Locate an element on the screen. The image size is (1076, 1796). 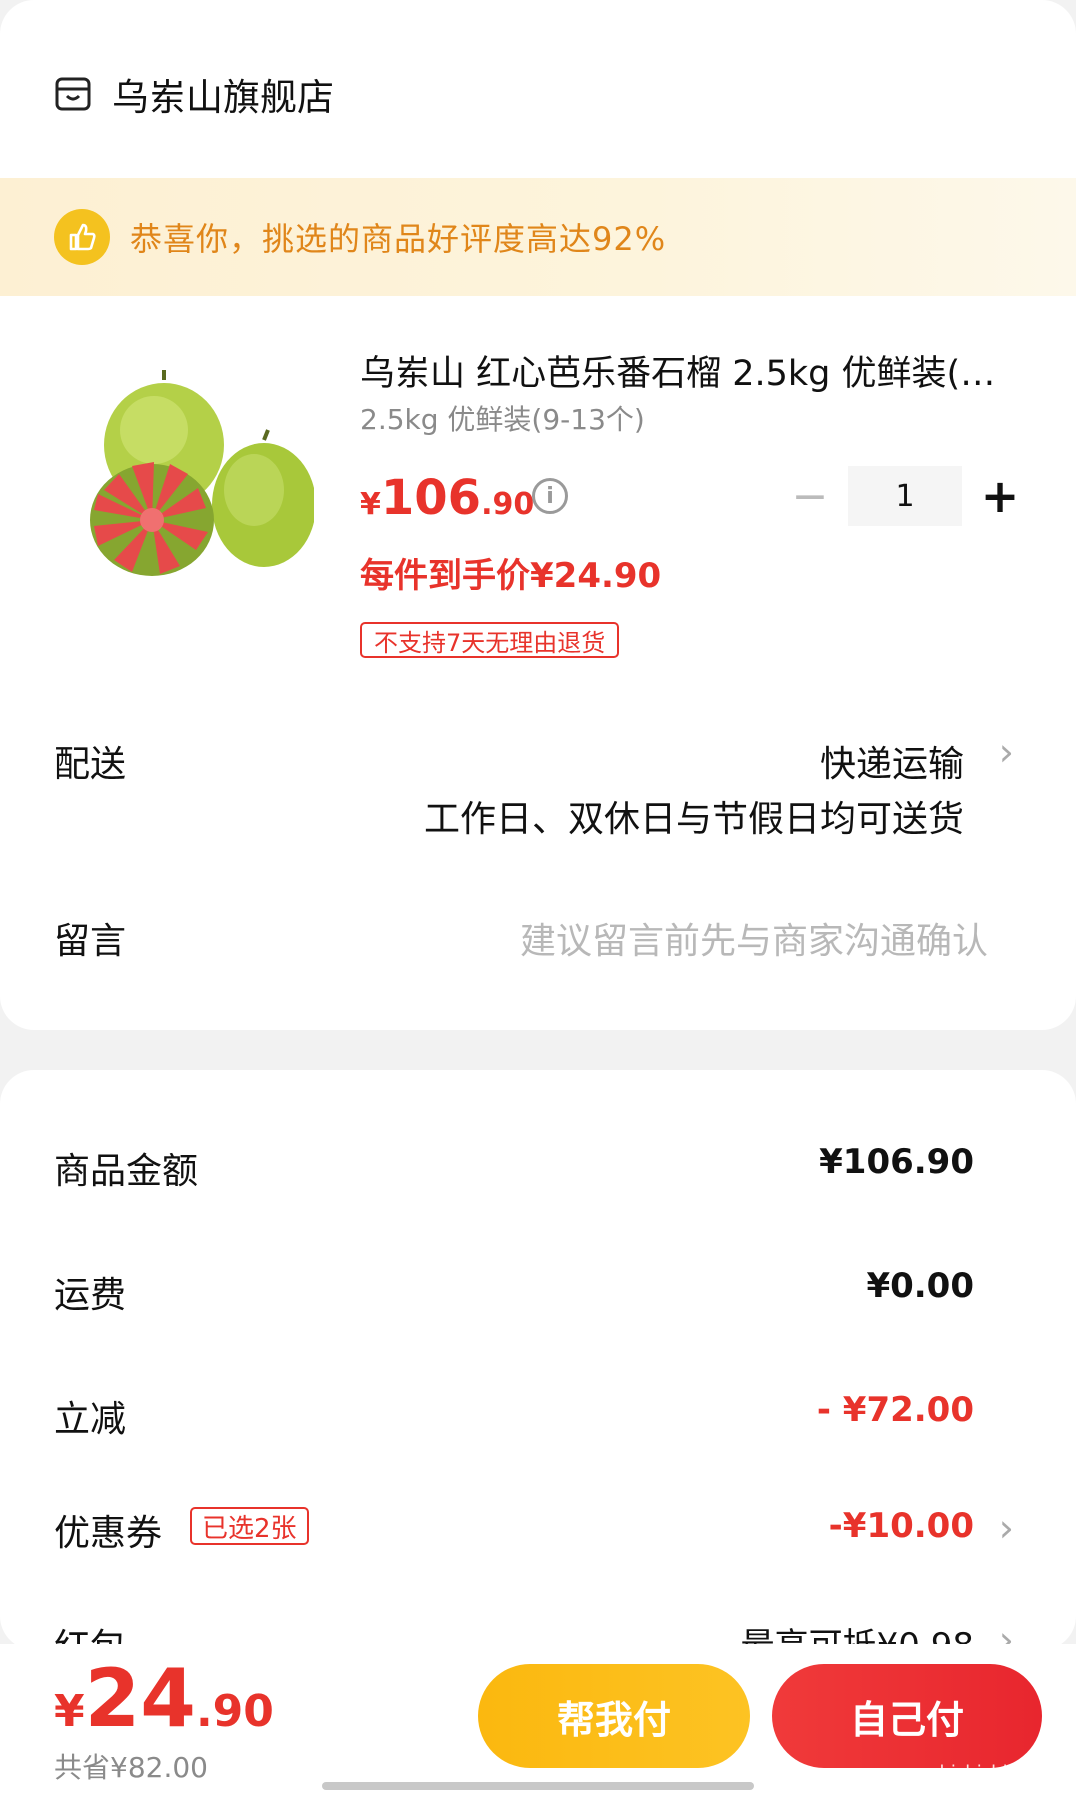
price-decimal: .90 is located at coordinates (508, 504).